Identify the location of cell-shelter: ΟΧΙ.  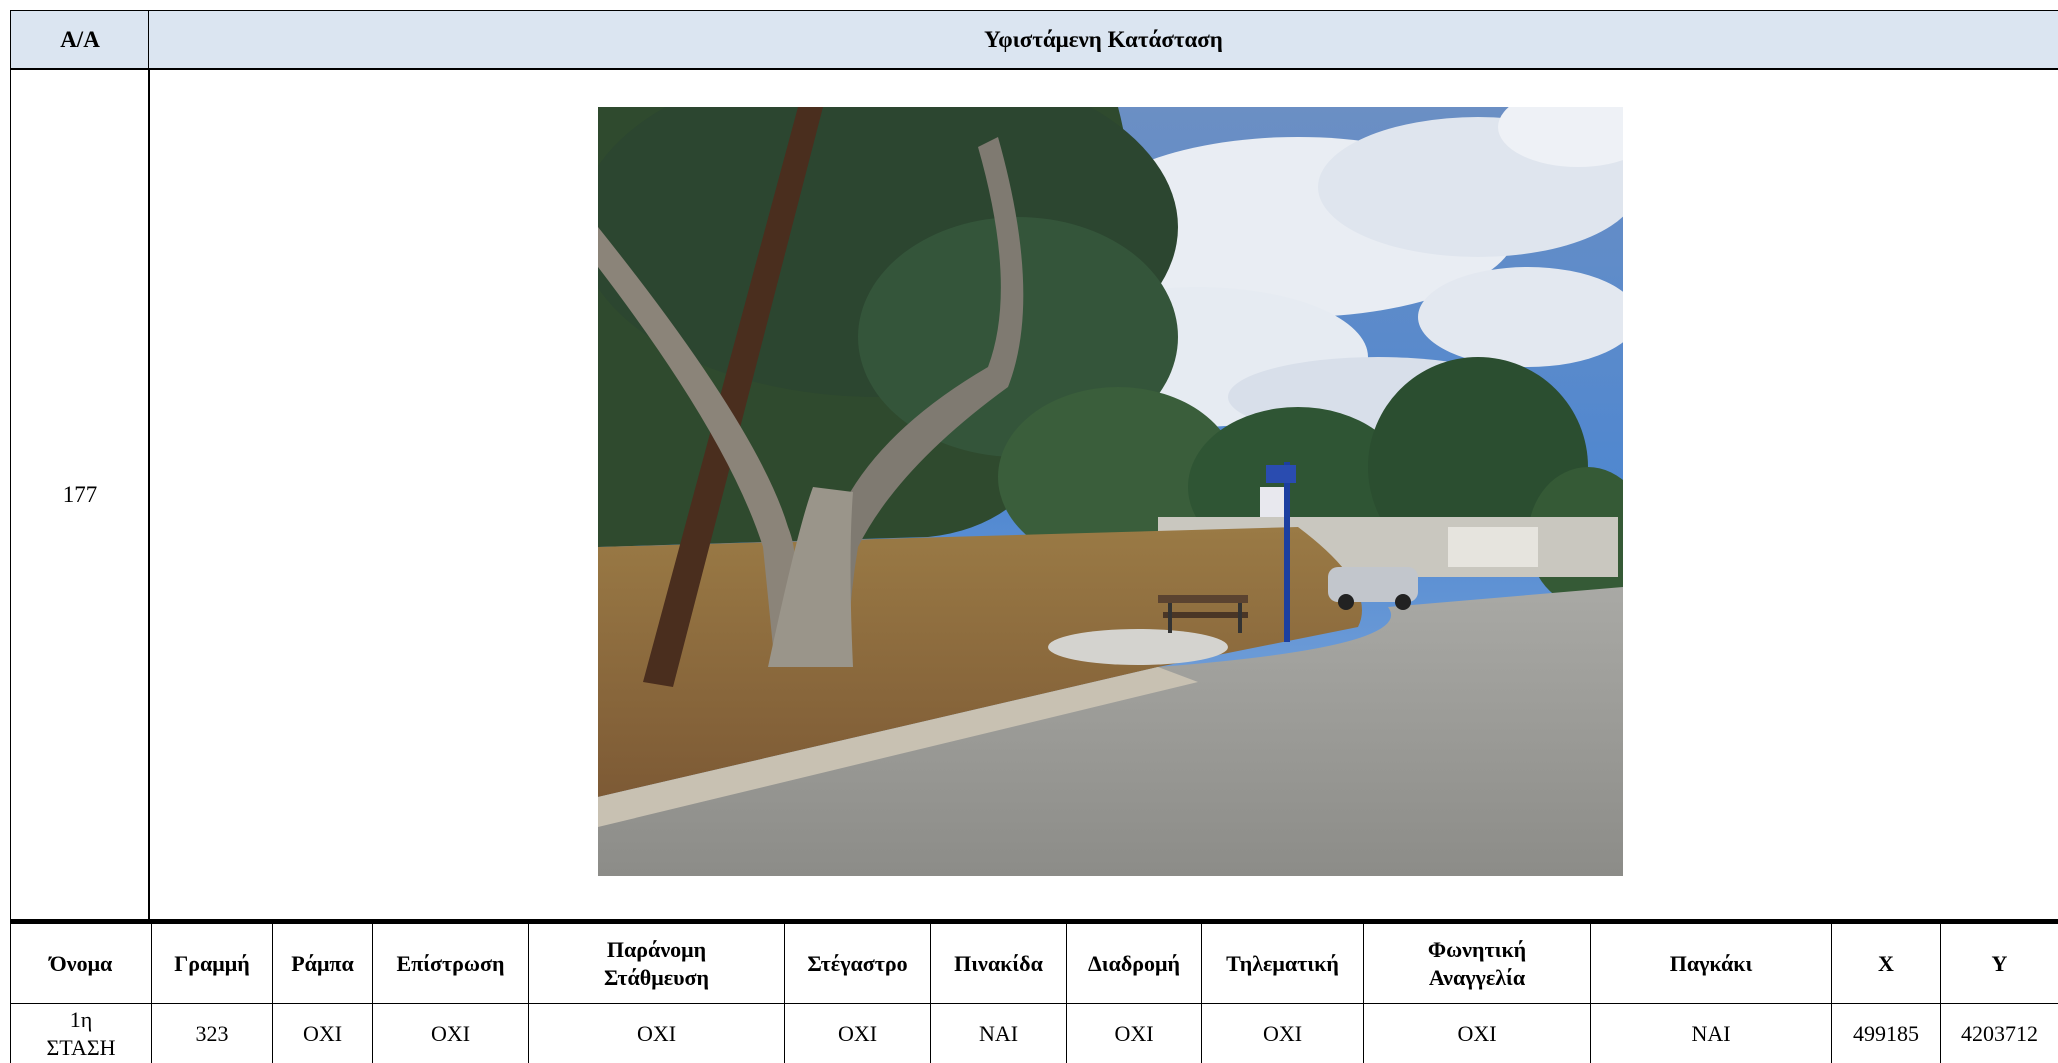
(858, 1033).